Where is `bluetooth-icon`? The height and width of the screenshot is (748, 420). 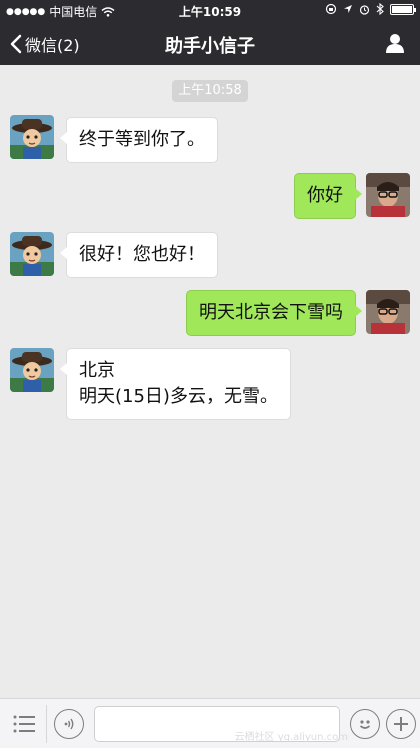
bluetooth-icon is located at coordinates (380, 9).